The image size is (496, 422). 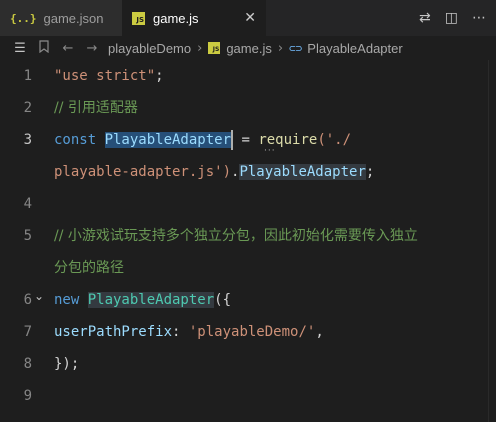 I want to click on editor-actions: ⇄ ◫ ⋯, so click(x=457, y=18).